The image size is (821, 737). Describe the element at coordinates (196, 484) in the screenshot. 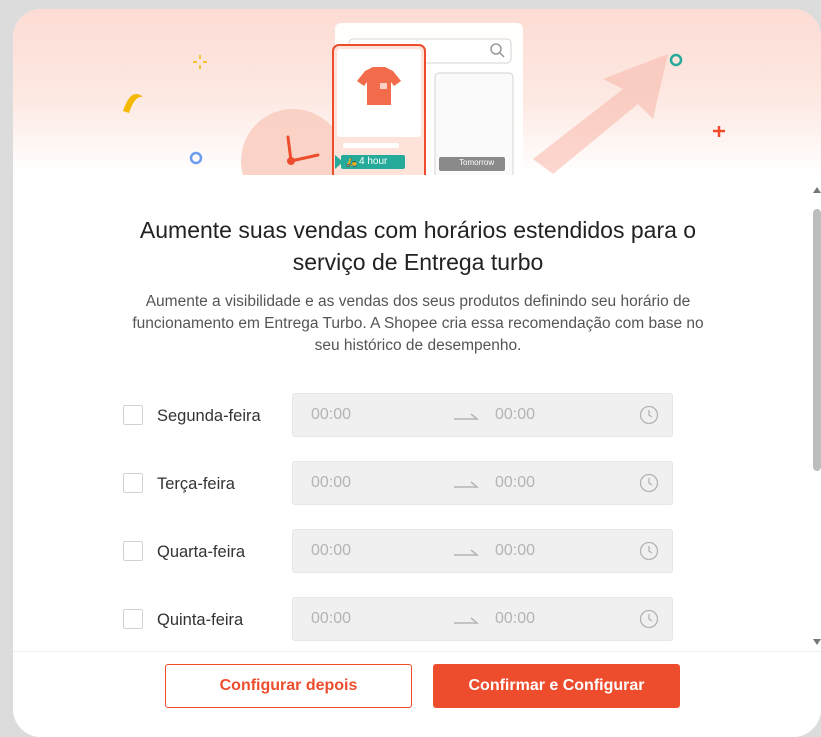

I see `day-label: Terça-feira` at that location.